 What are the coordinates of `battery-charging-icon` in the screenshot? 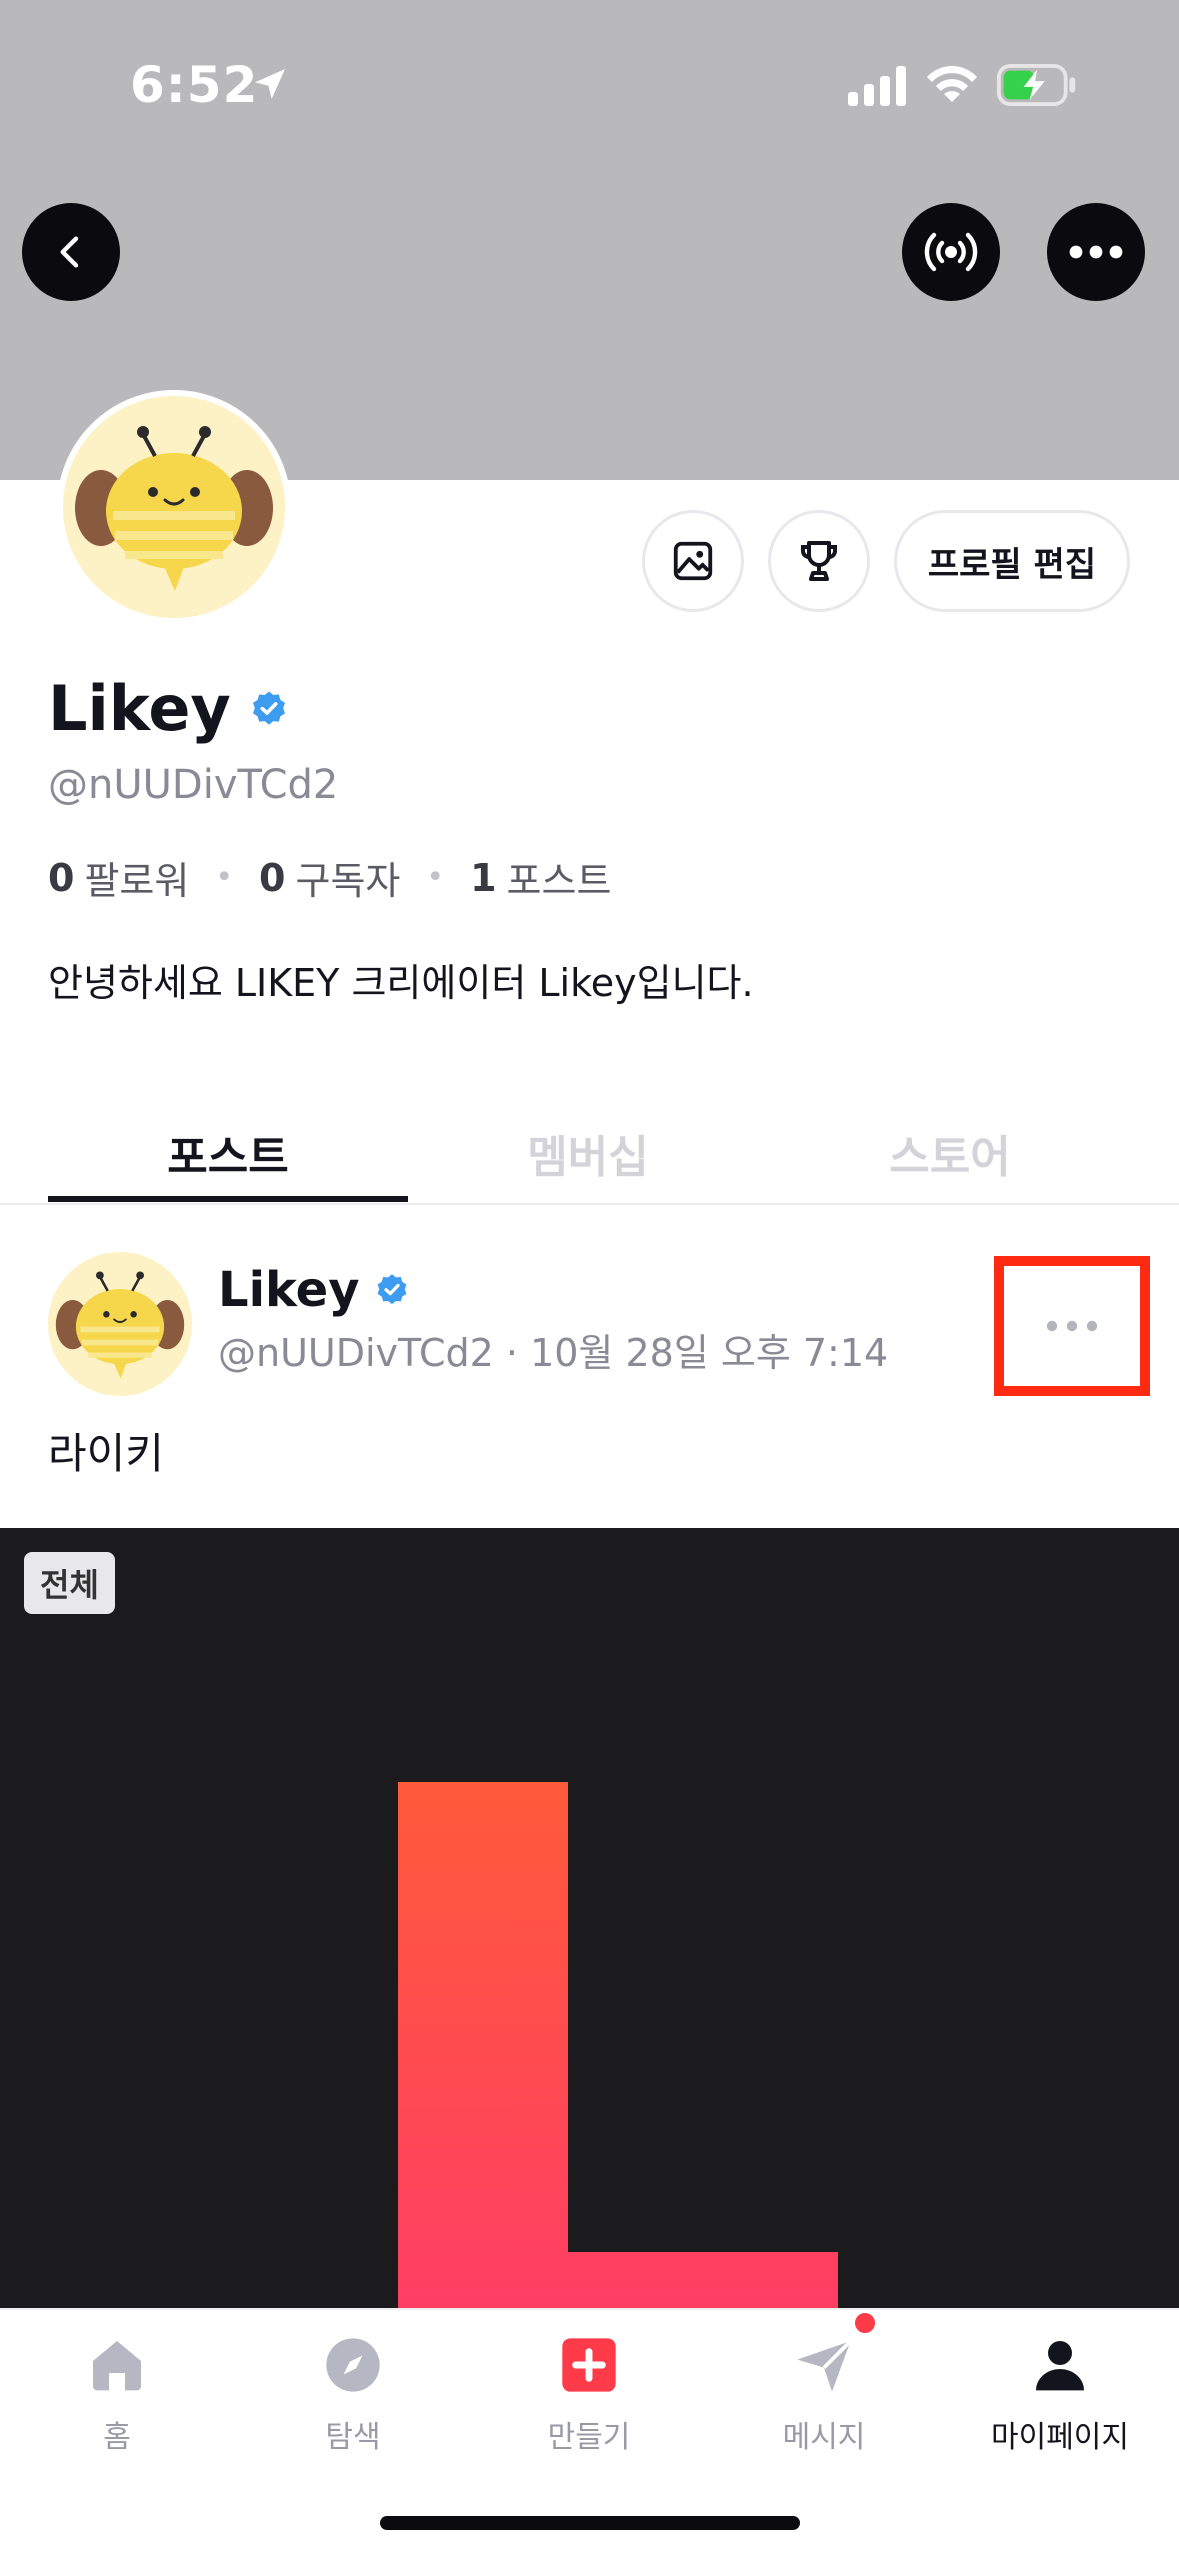 It's located at (1036, 85).